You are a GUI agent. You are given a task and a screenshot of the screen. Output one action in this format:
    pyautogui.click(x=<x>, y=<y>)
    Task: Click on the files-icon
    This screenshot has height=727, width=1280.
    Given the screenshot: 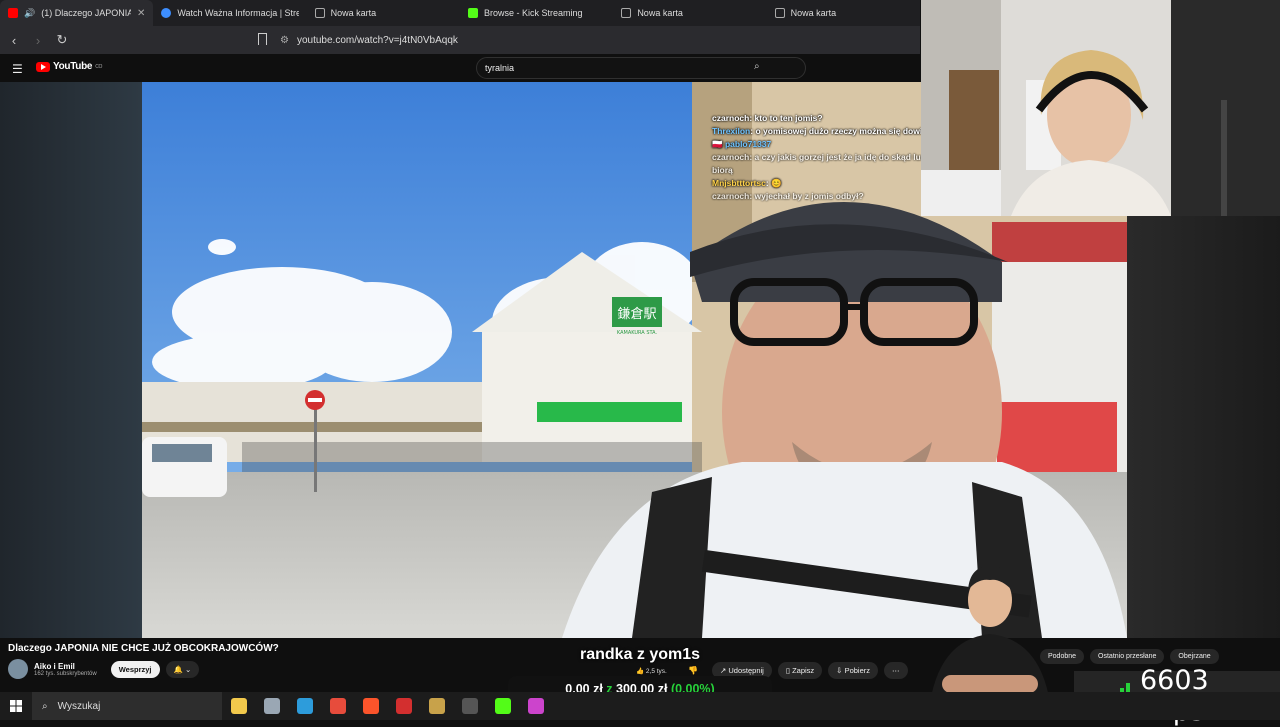 What is the action you would take?
    pyautogui.click(x=271, y=706)
    